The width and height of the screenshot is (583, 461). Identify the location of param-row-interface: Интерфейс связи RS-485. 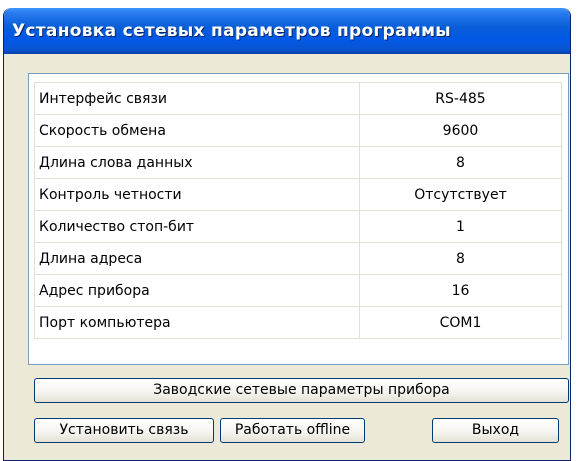
(298, 98).